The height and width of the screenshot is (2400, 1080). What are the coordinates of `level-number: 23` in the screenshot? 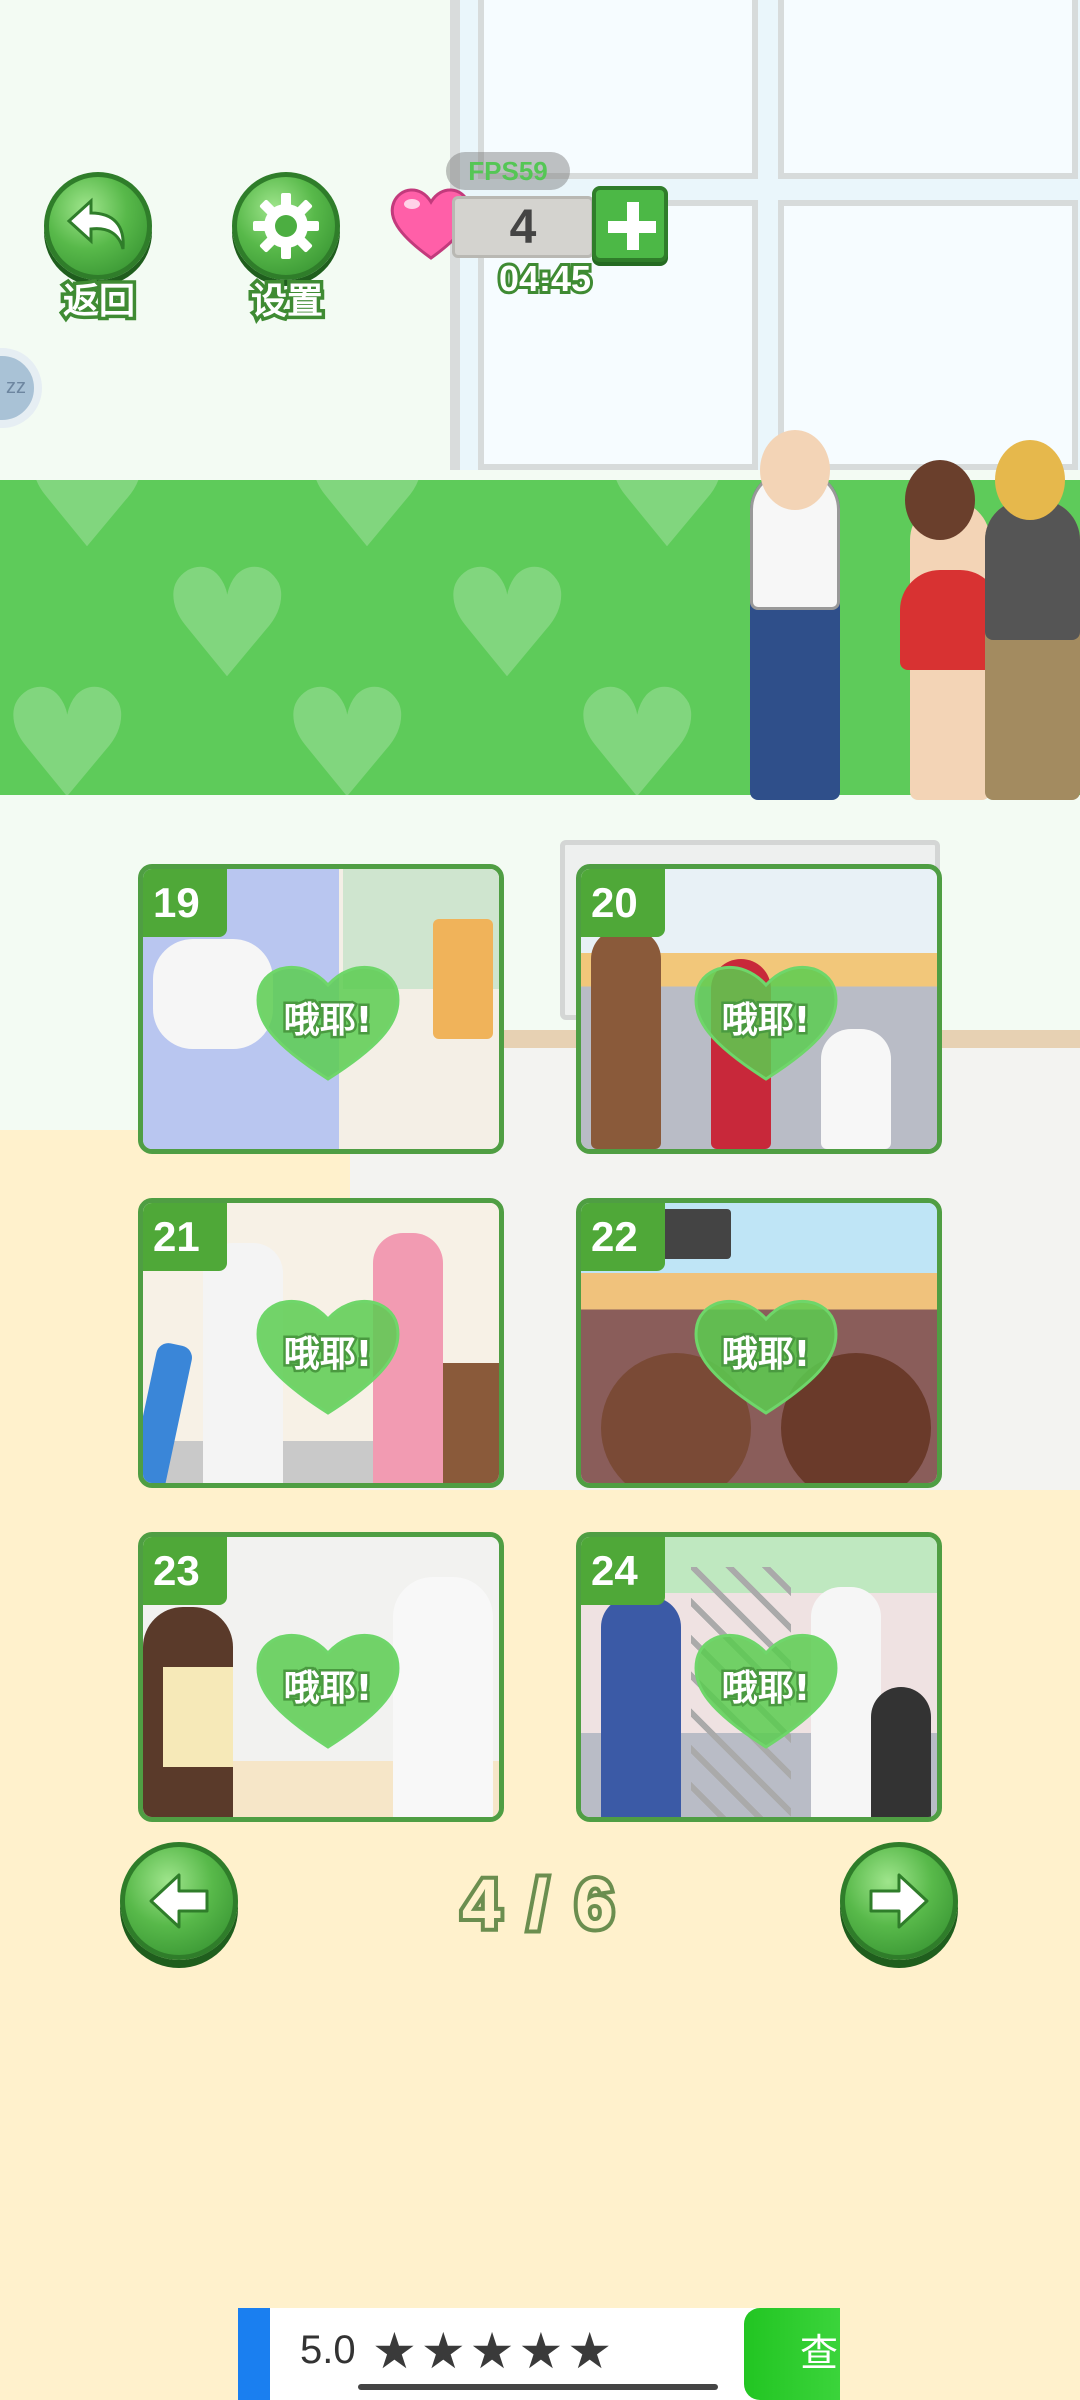 It's located at (185, 1571).